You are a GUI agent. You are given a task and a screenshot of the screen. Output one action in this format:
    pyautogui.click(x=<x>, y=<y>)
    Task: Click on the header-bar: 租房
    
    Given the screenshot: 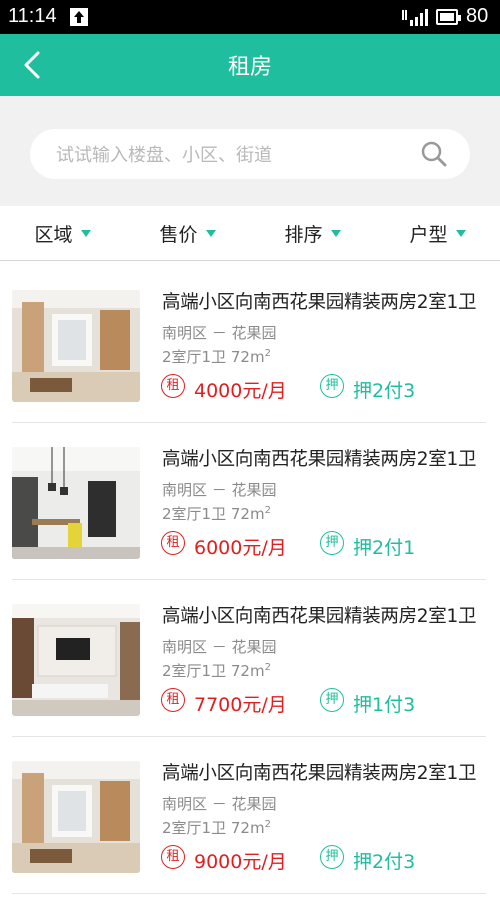 What is the action you would take?
    pyautogui.click(x=250, y=65)
    